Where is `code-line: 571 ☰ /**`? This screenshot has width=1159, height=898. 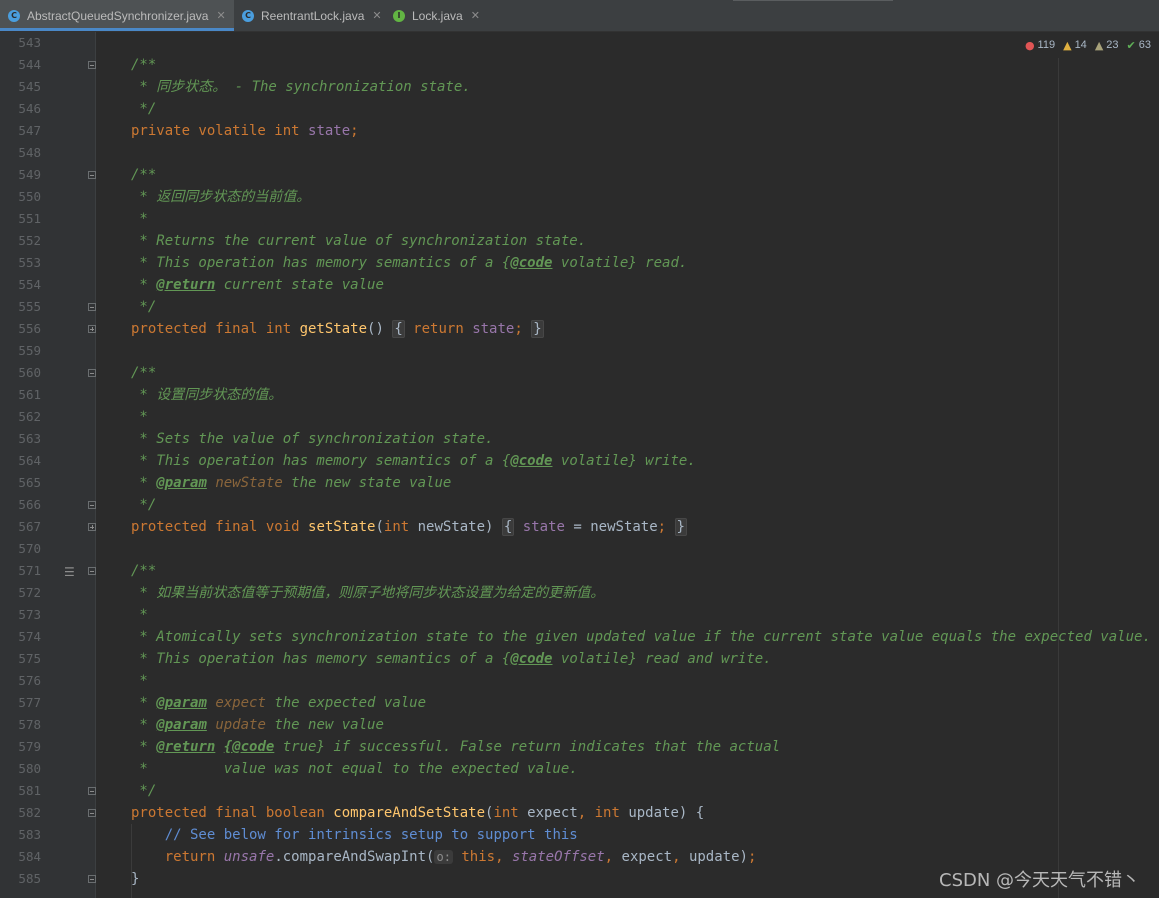 code-line: 571 ☰ /** is located at coordinates (579, 571).